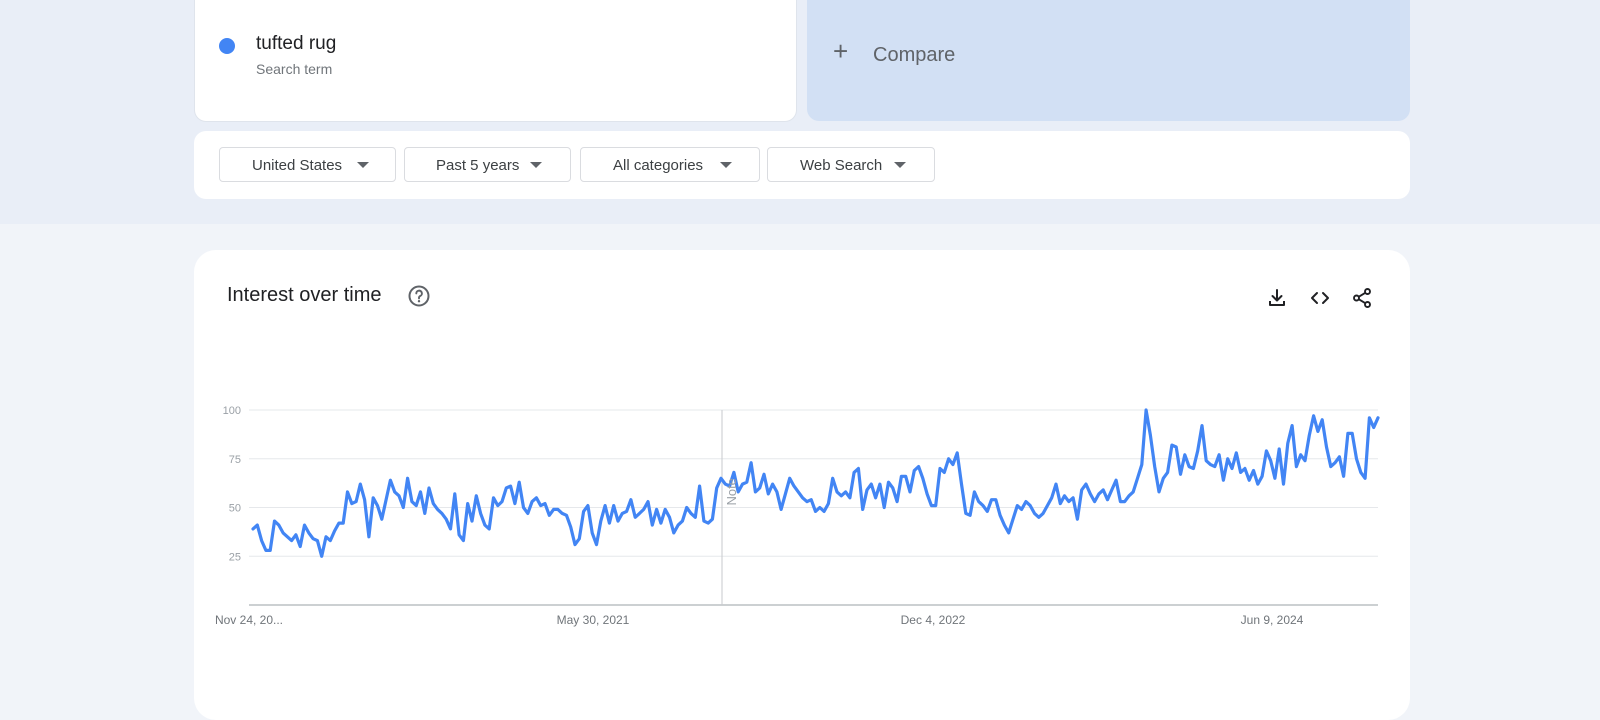  I want to click on series-line-tufted-rug, so click(815, 483).